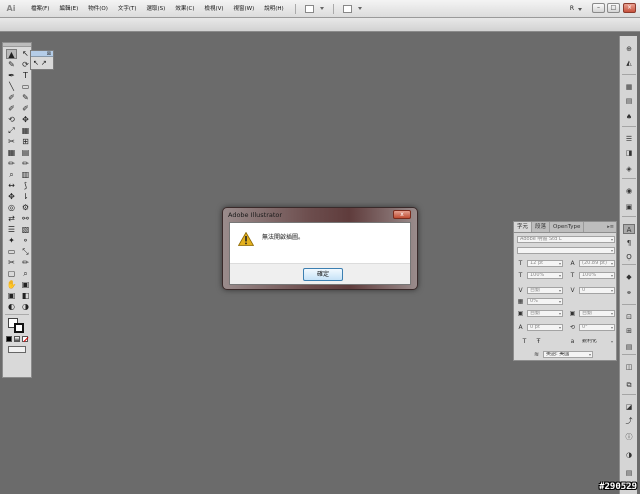  Describe the element at coordinates (98, 9) in the screenshot. I see `menu-object: 物件(O)` at that location.